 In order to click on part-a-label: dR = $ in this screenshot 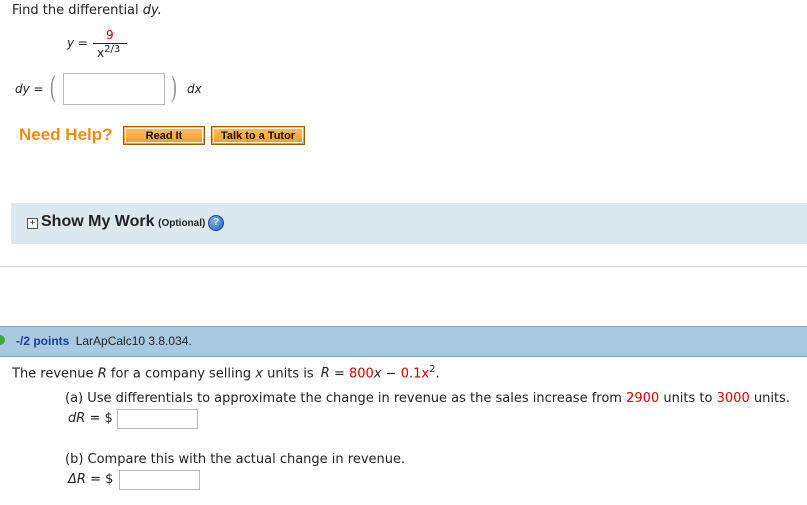, I will do `click(90, 418)`.